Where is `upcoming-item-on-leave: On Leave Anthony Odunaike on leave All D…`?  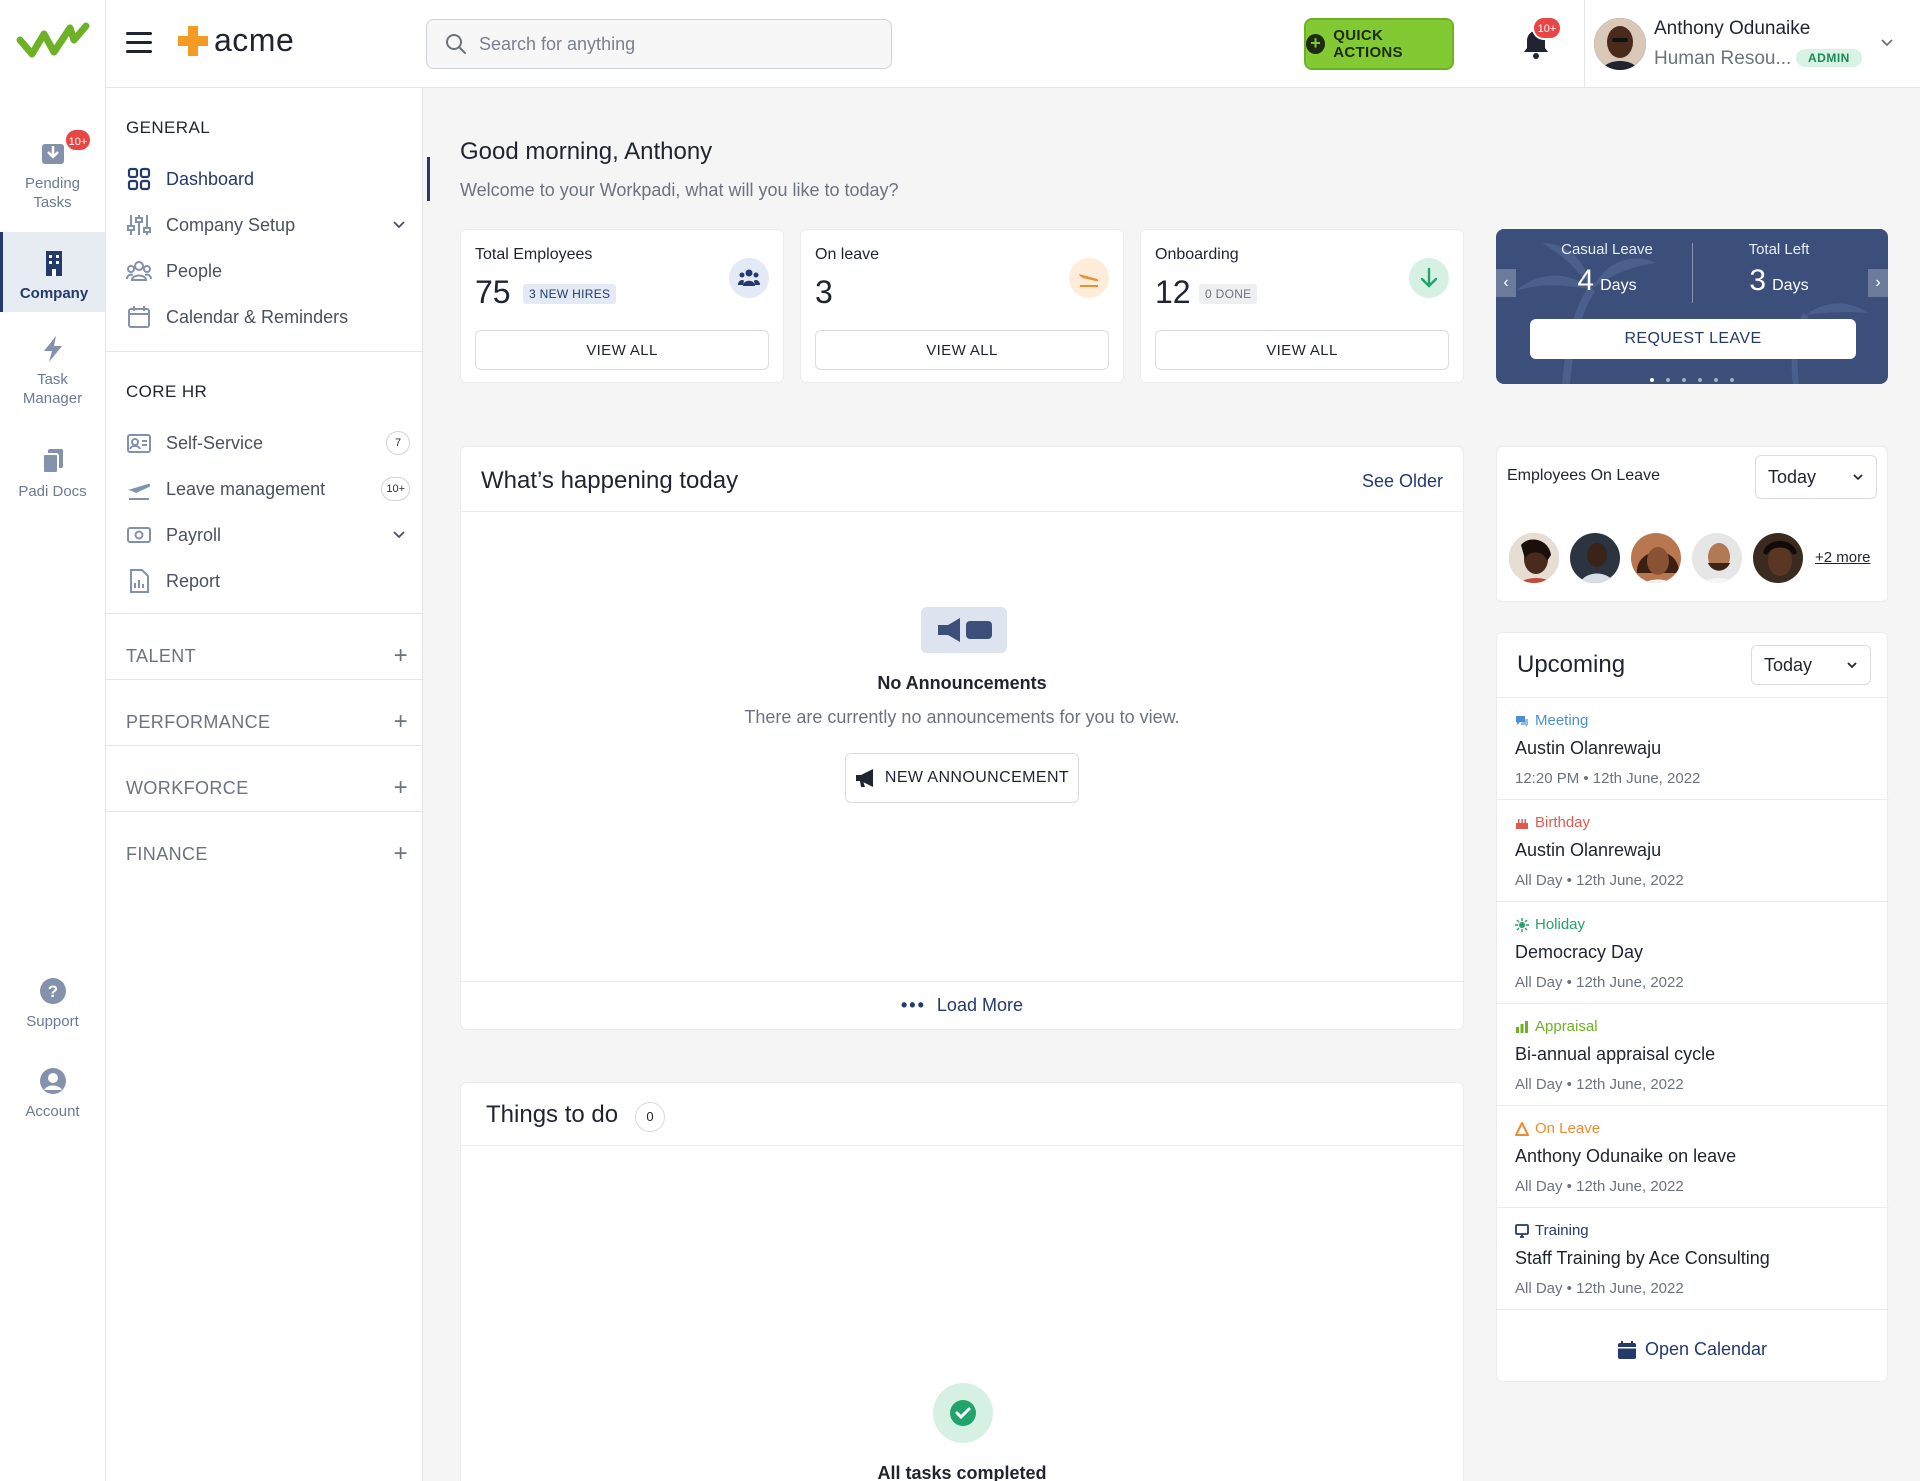 upcoming-item-on-leave: On Leave Anthony Odunaike on leave All D… is located at coordinates (1693, 1156).